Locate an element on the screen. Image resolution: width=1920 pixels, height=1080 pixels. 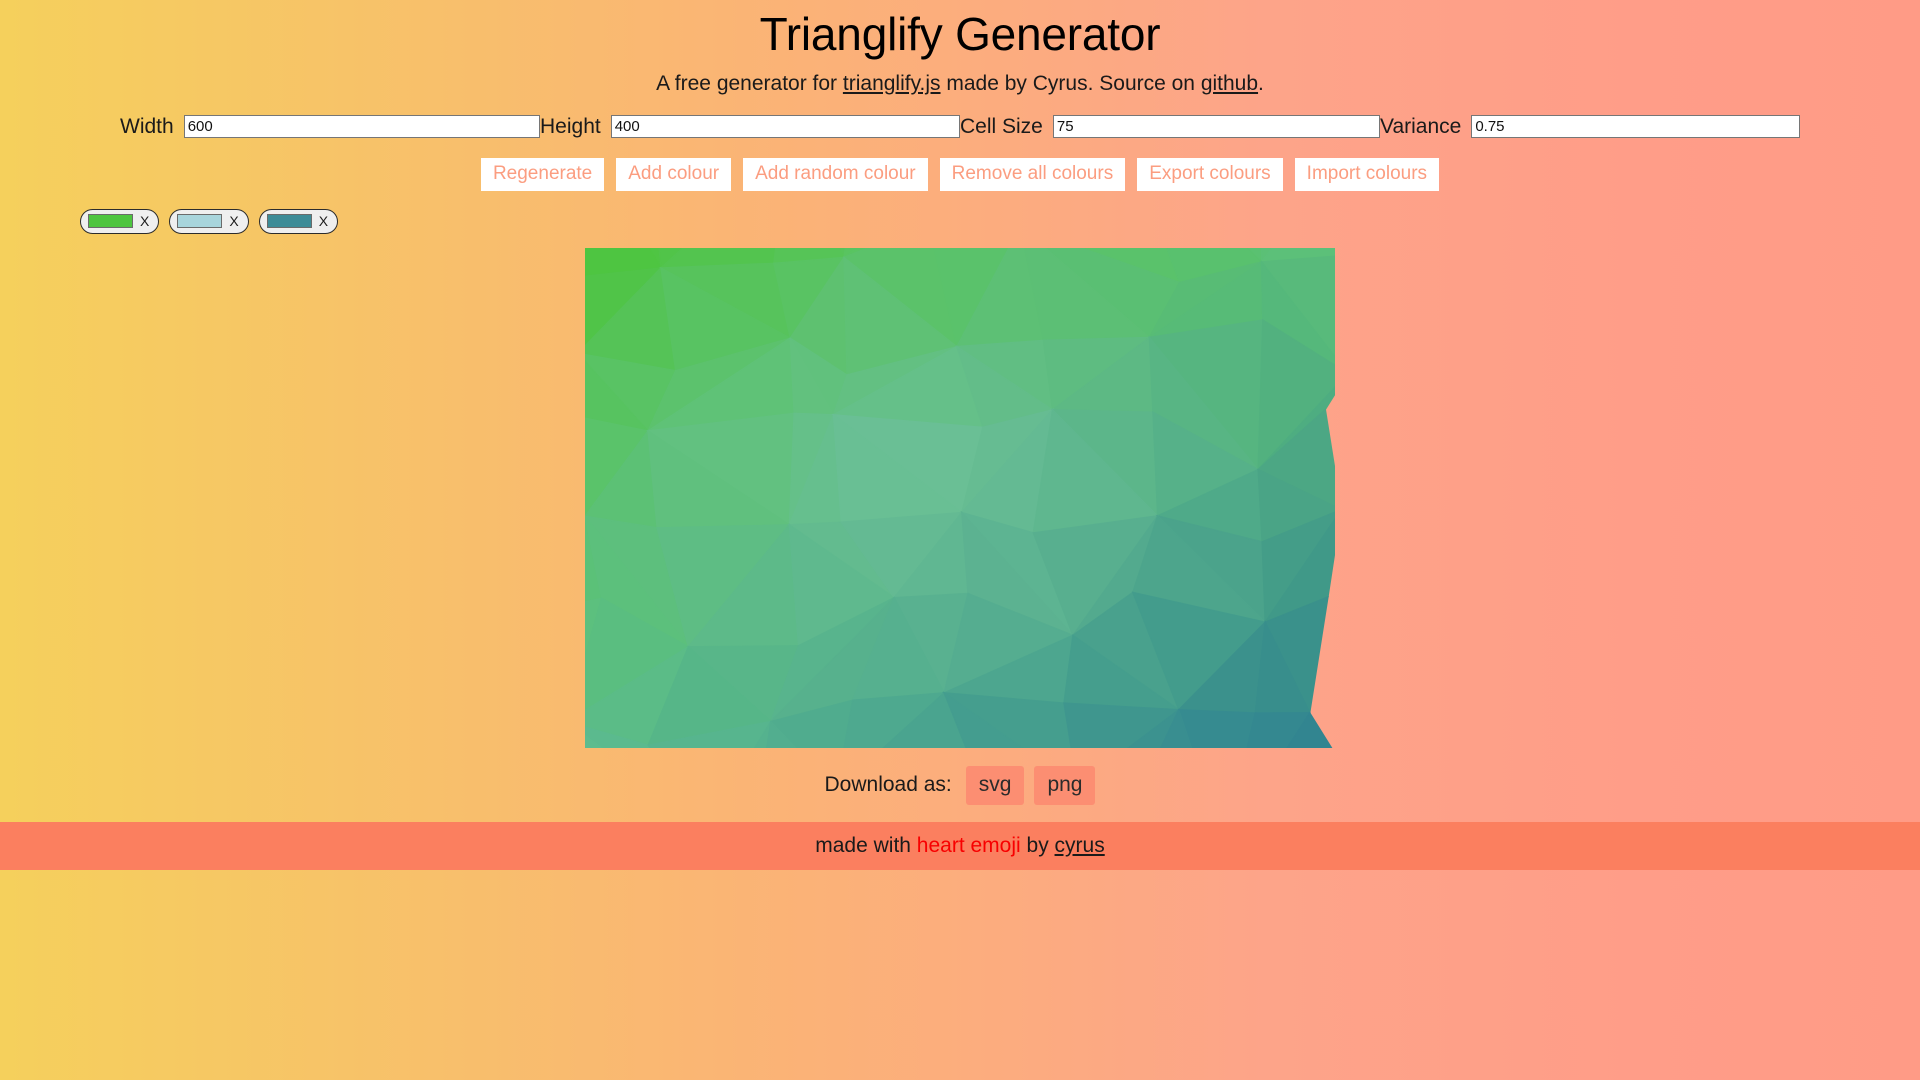
footer-middle: by is located at coordinates (1037, 845).